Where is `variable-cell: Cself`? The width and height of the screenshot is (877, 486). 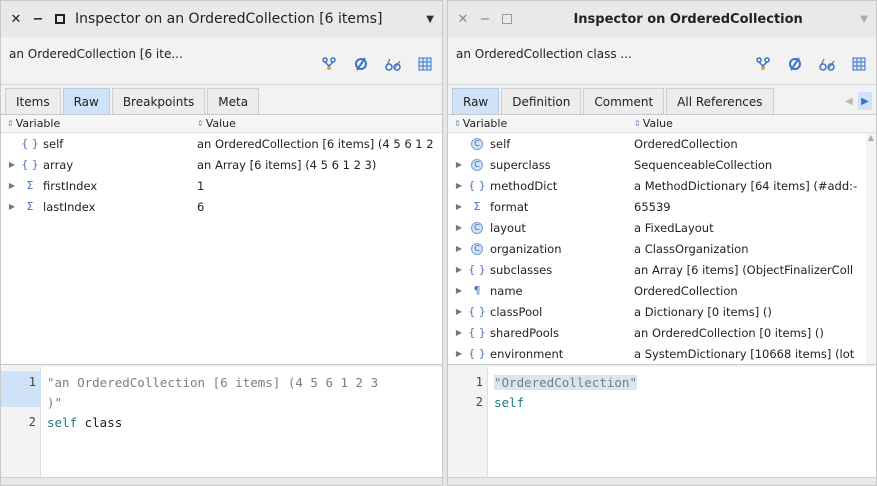 variable-cell: Cself is located at coordinates (541, 144).